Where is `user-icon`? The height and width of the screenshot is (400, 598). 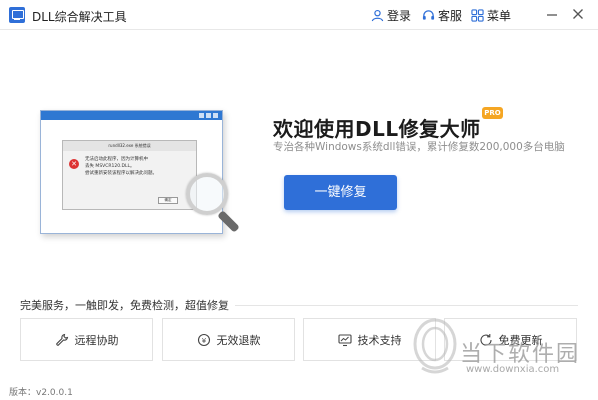
user-icon is located at coordinates (377, 15).